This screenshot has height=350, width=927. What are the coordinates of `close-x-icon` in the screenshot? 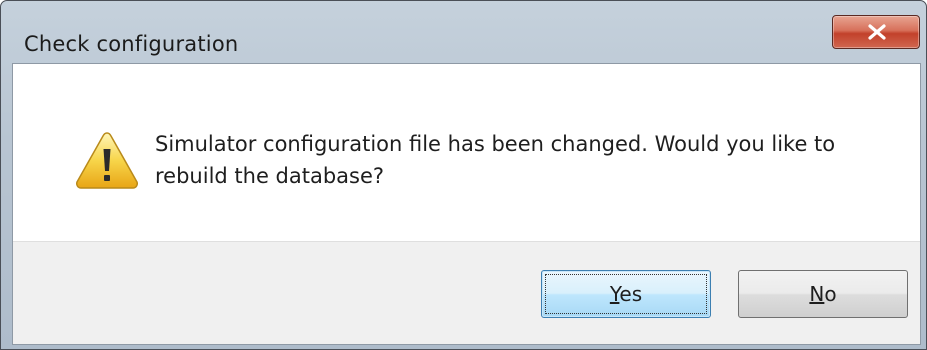 It's located at (877, 32).